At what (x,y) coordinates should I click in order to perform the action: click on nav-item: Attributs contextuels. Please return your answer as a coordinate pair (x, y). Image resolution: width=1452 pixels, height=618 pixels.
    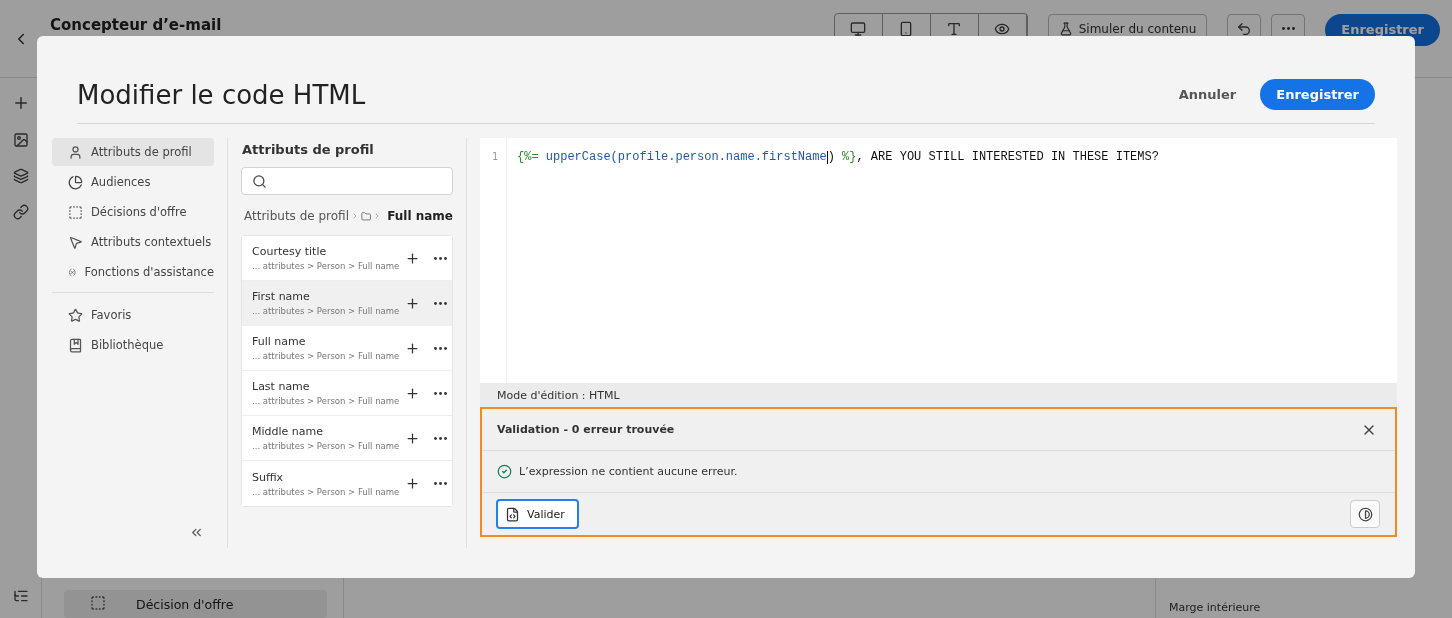
    Looking at the image, I should click on (133, 242).